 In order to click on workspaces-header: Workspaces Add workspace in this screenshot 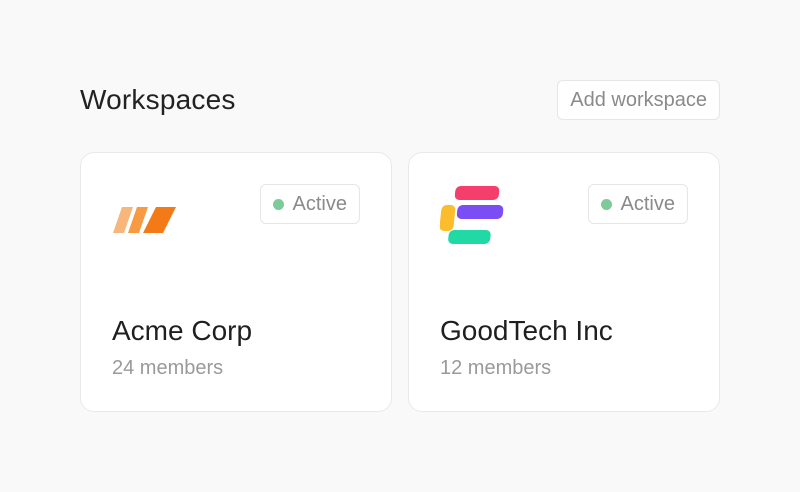, I will do `click(400, 100)`.